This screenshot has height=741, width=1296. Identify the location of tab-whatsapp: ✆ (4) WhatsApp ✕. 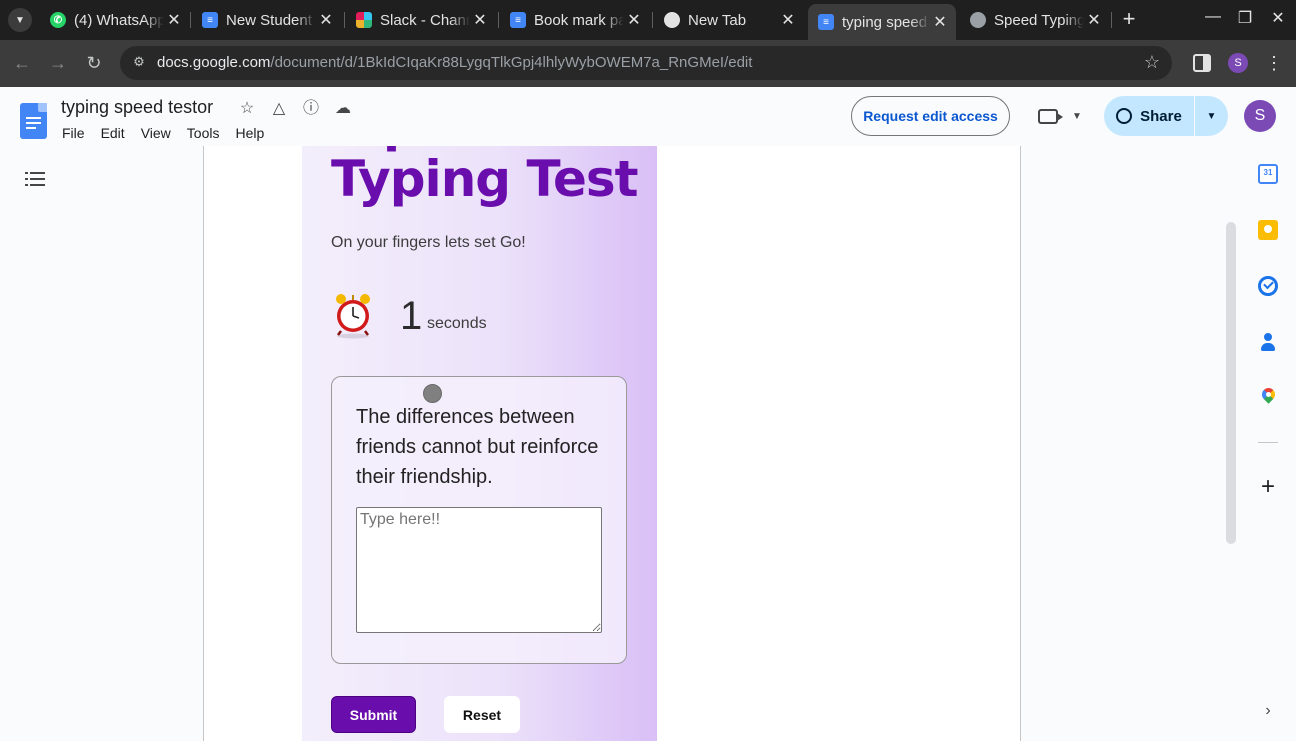
(115, 20).